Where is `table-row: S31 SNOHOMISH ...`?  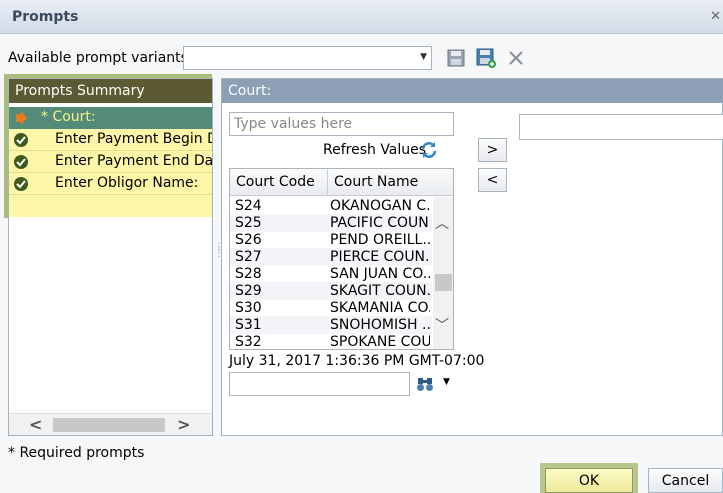
table-row: S31 SNOHOMISH ... is located at coordinates (331, 325).